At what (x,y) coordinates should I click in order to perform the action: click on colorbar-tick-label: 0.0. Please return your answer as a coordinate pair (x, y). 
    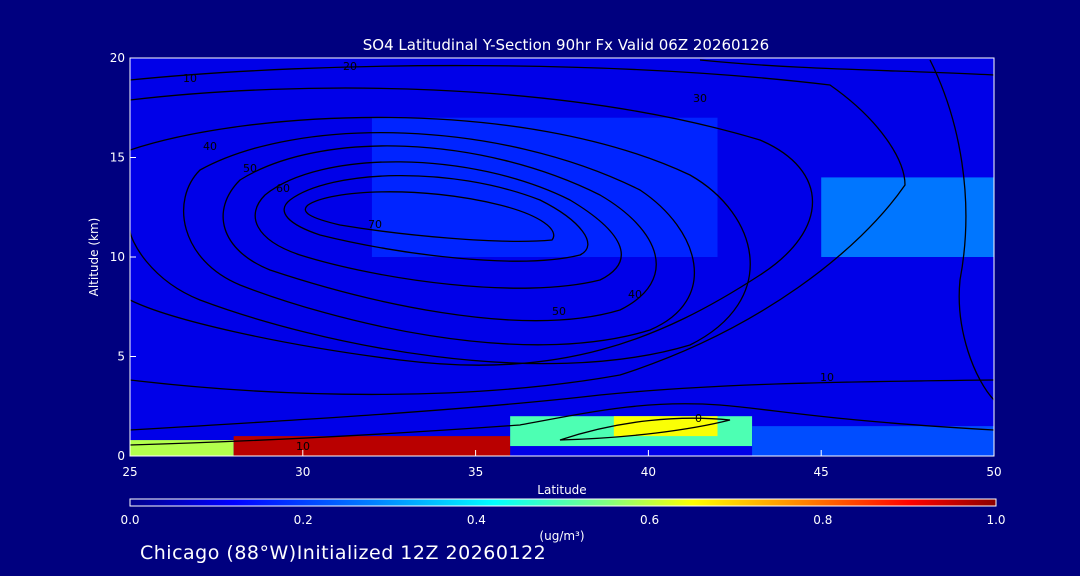
    Looking at the image, I should click on (129, 520).